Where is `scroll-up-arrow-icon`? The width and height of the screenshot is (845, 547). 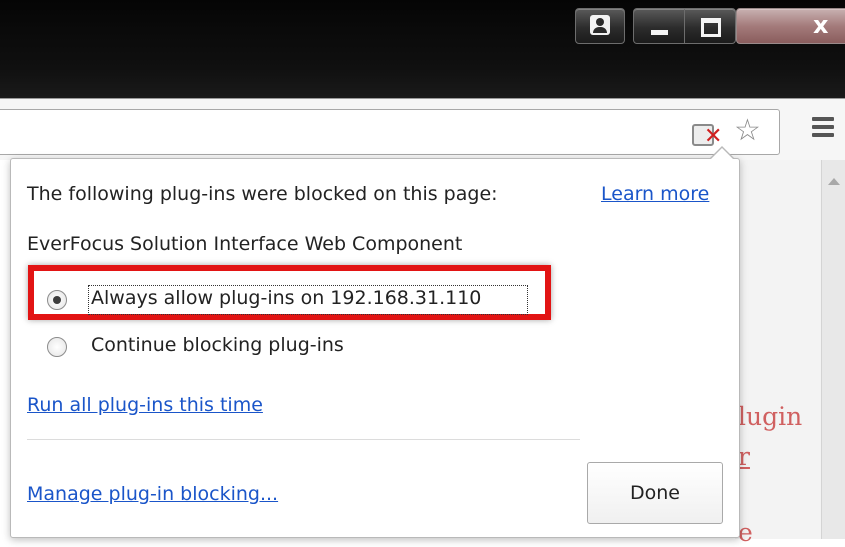 scroll-up-arrow-icon is located at coordinates (834, 181).